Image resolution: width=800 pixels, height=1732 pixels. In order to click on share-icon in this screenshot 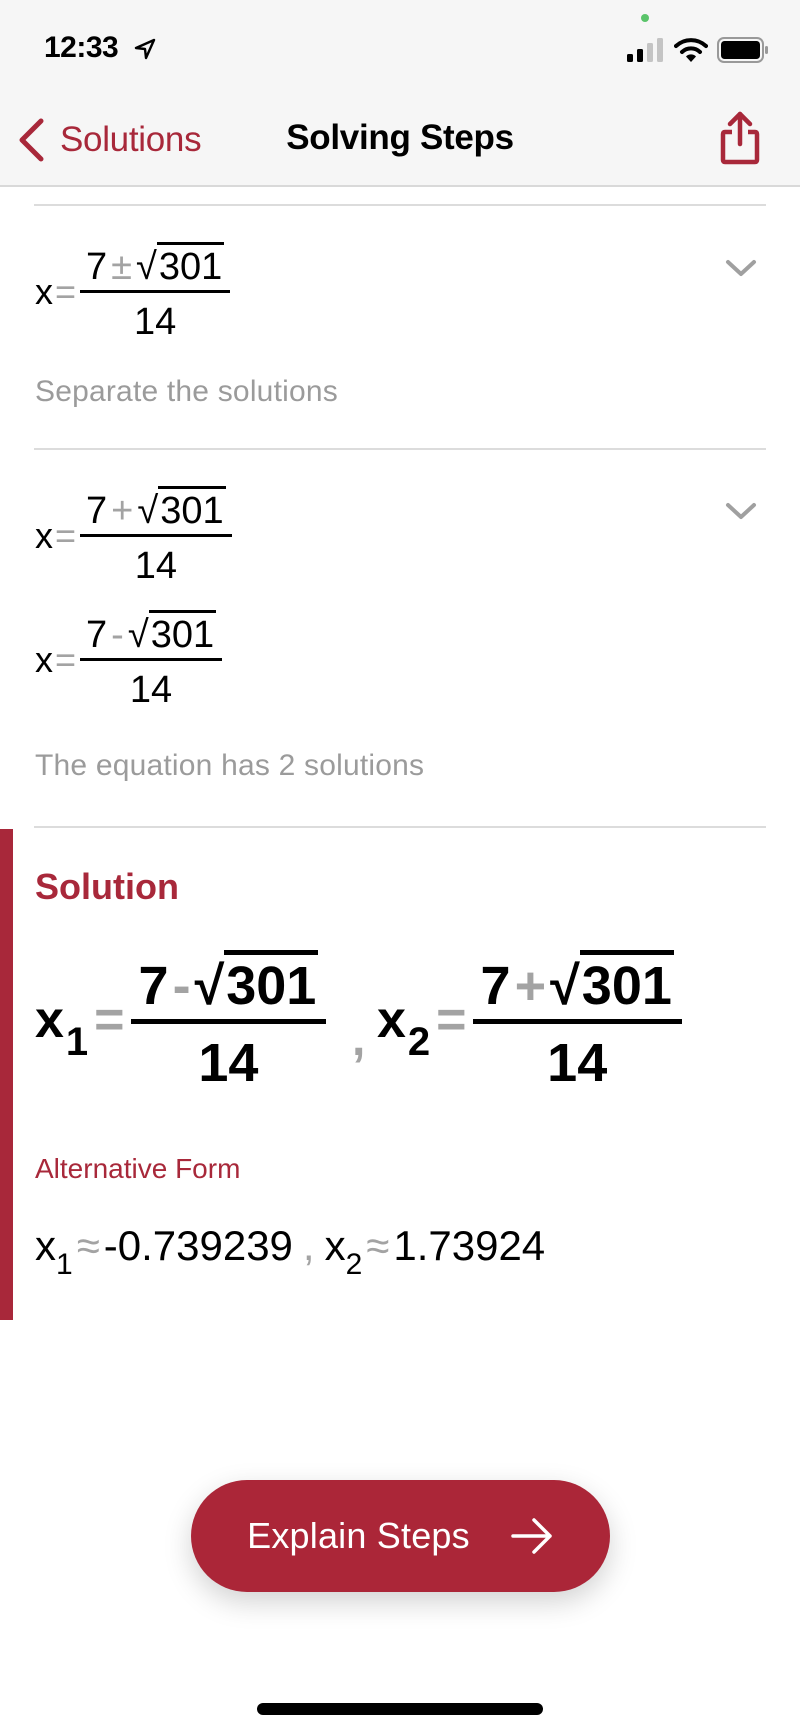, I will do `click(740, 138)`.